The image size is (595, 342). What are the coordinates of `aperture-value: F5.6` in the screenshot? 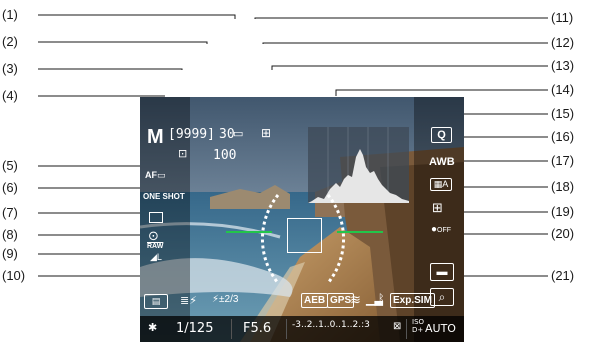 It's located at (257, 328).